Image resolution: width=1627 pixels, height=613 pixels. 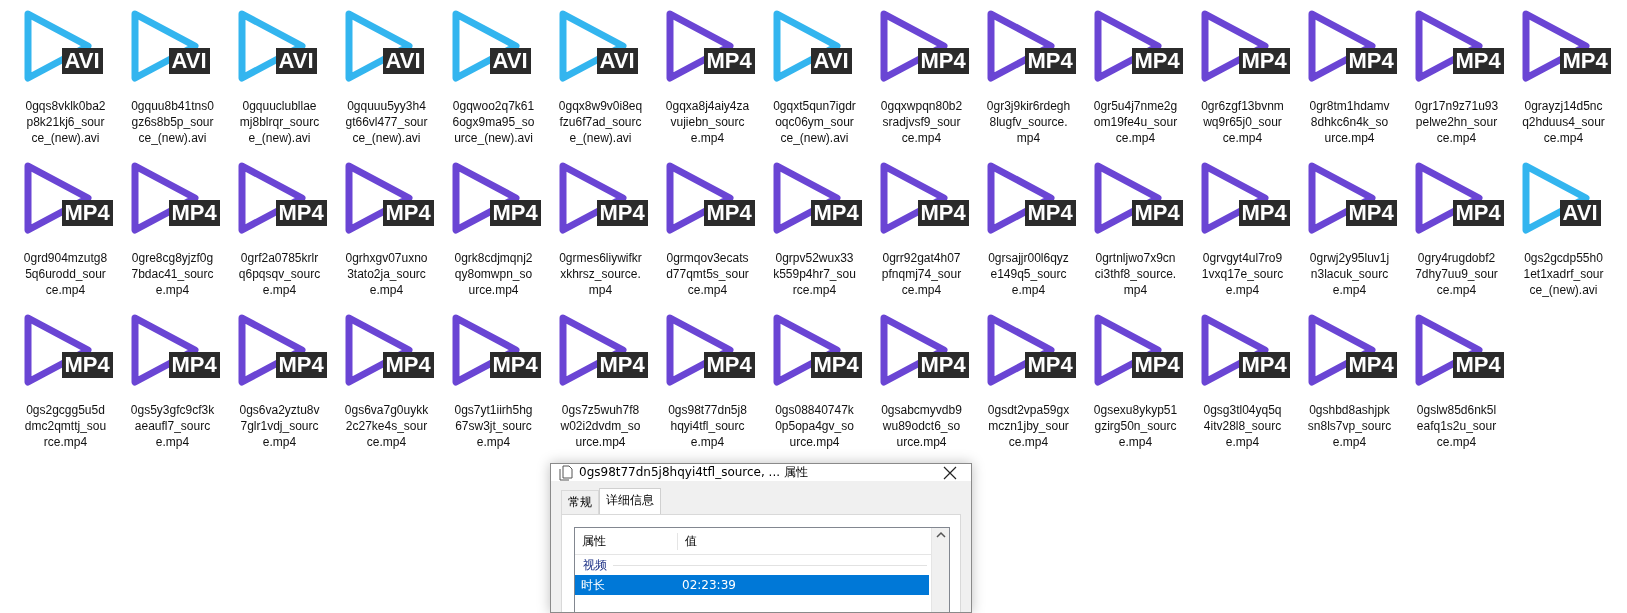 I want to click on file-name: 0gs5y3gfc9cf3kaeaufl7_source.mp4, so click(x=172, y=426).